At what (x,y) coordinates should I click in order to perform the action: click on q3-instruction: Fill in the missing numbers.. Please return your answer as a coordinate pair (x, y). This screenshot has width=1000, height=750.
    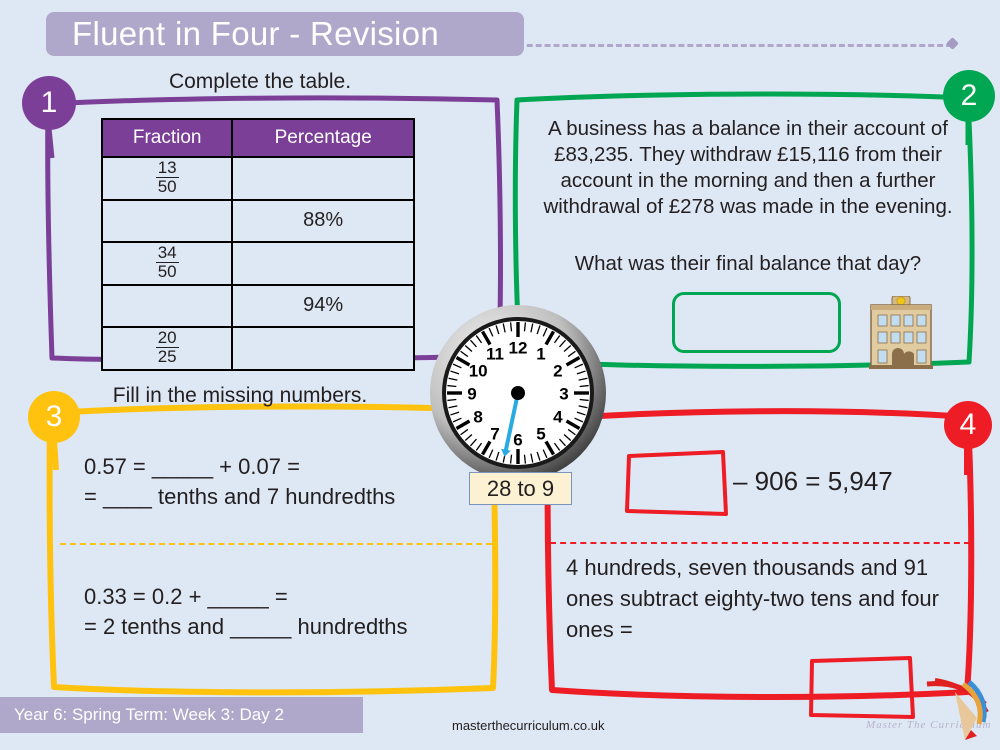
    Looking at the image, I should click on (240, 395).